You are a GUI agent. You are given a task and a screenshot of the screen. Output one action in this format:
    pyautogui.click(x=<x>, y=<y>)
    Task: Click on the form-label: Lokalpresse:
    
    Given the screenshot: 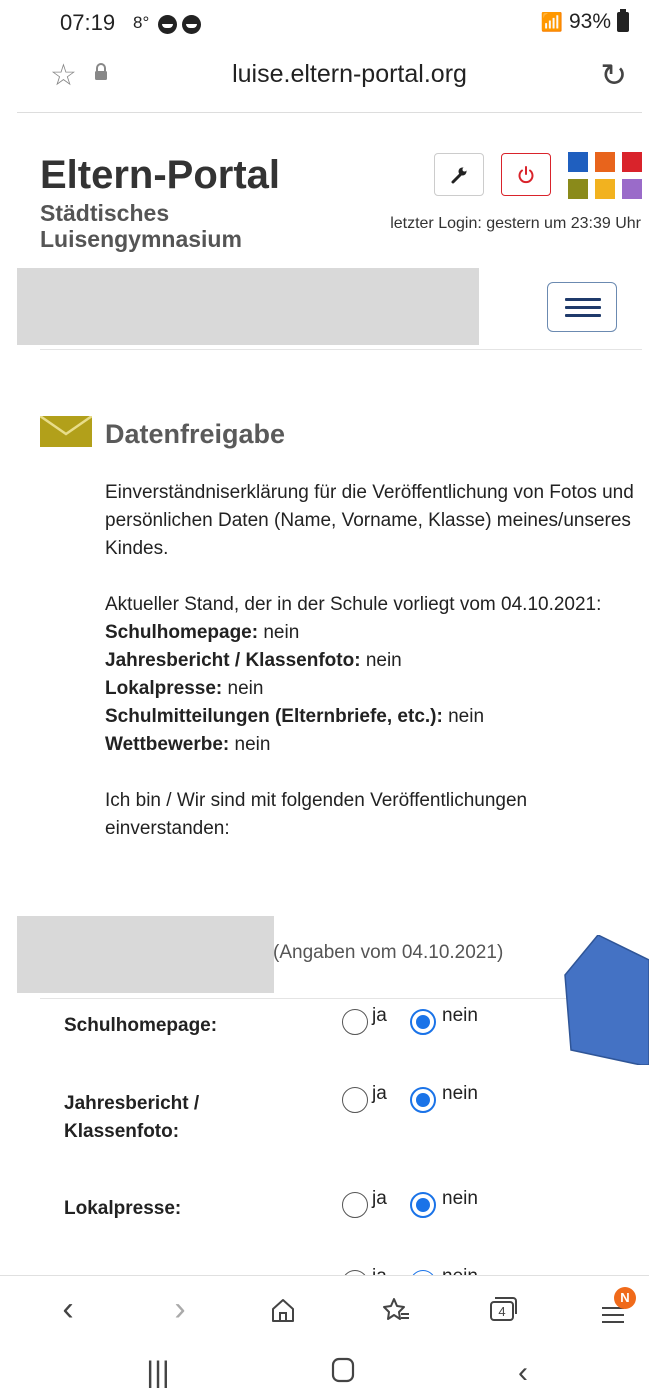 What is the action you would take?
    pyautogui.click(x=123, y=1208)
    